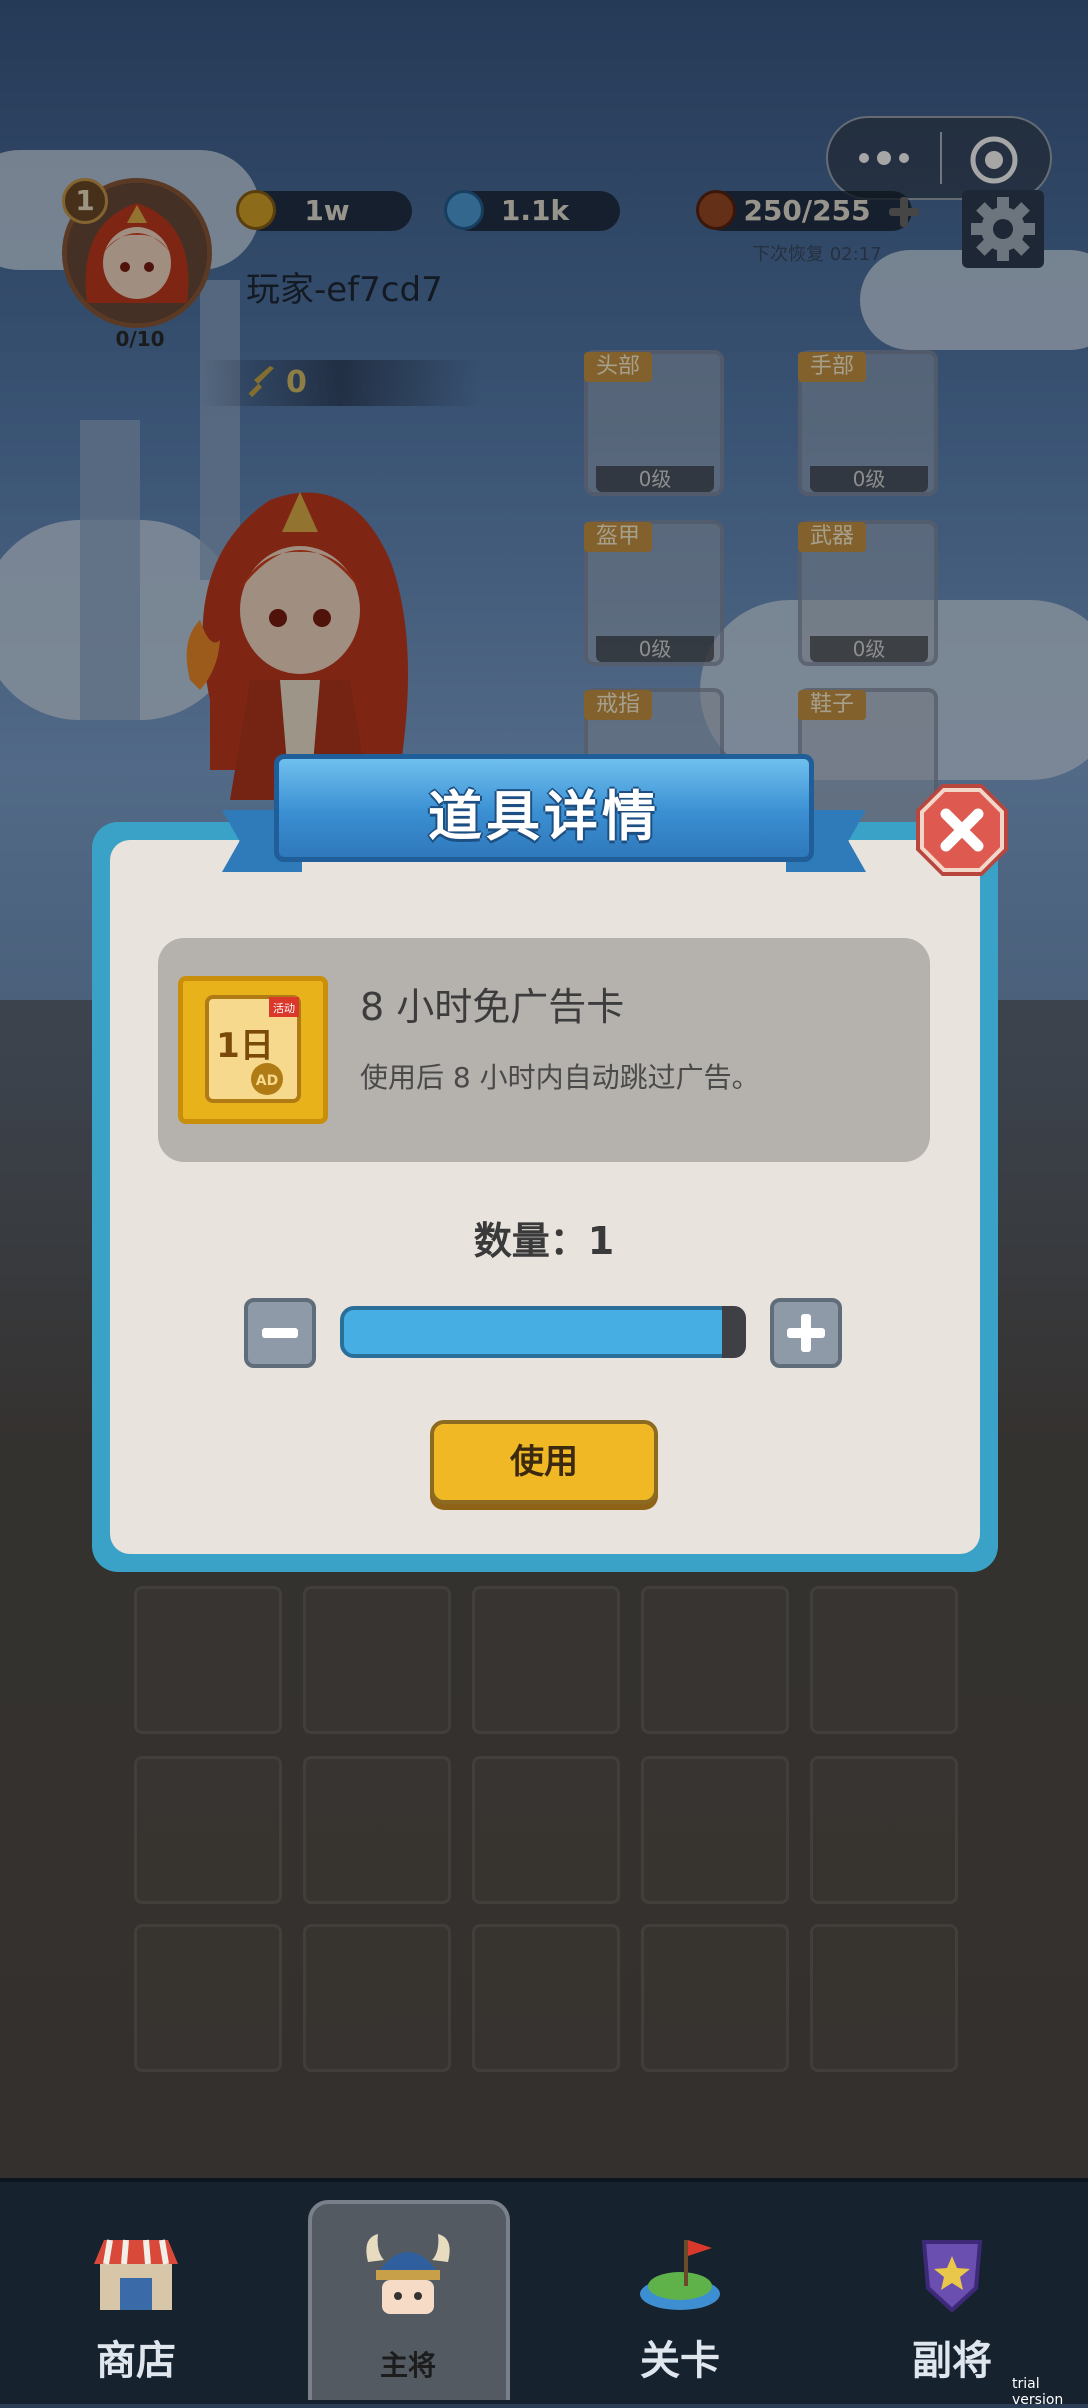  Describe the element at coordinates (680, 2361) in the screenshot. I see `nav-label: 关卡` at that location.